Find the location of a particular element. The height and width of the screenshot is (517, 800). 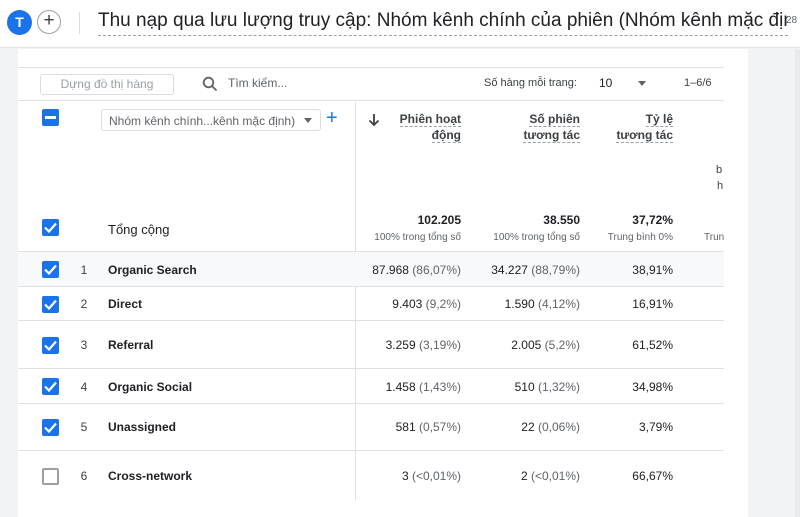

row-index: 1 is located at coordinates (84, 270).